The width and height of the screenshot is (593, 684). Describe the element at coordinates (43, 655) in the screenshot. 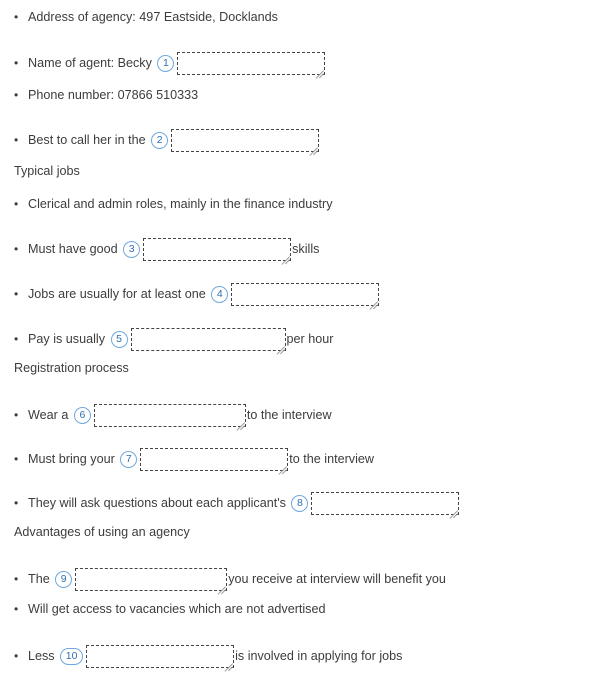

I see `list-item-text: Less` at that location.